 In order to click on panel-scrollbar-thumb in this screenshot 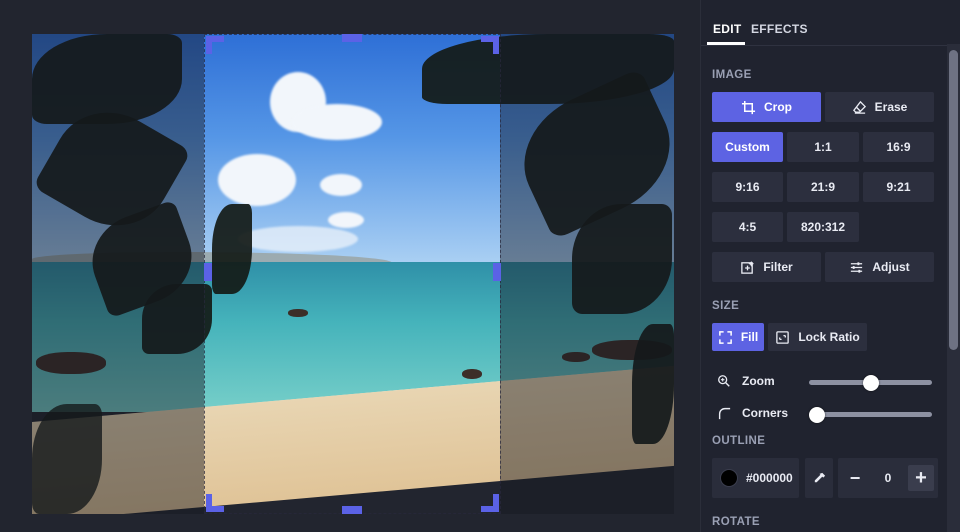, I will do `click(953, 200)`.